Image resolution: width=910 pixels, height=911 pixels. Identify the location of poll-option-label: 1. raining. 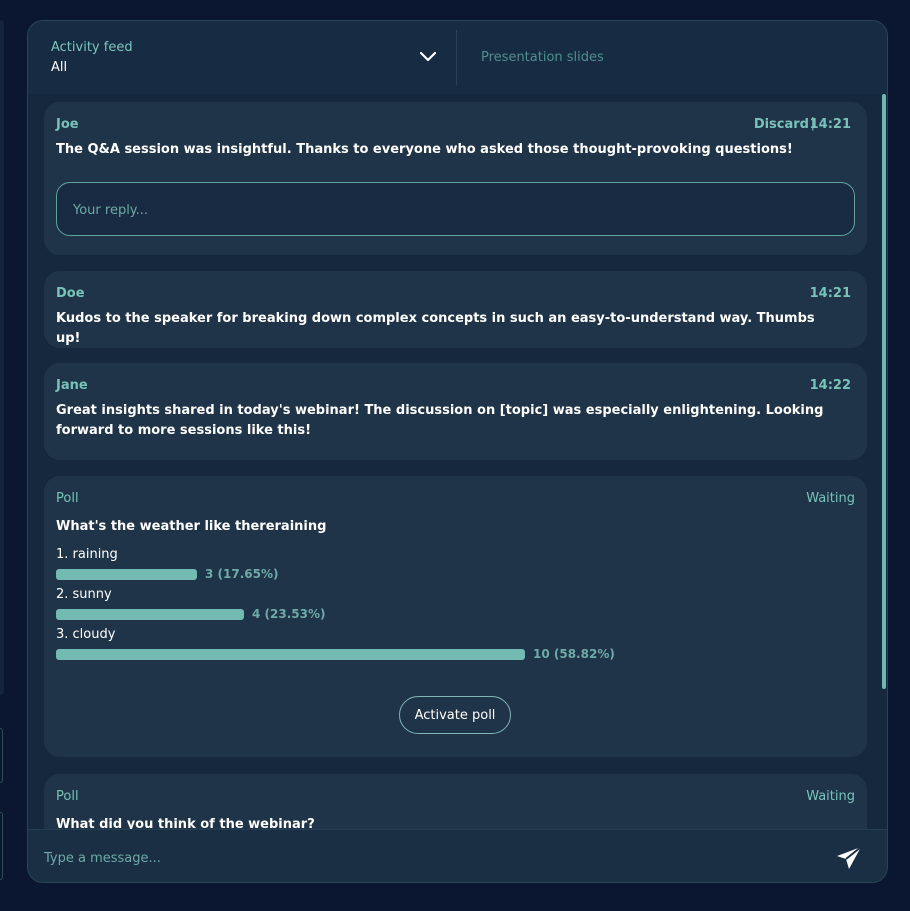
(87, 554).